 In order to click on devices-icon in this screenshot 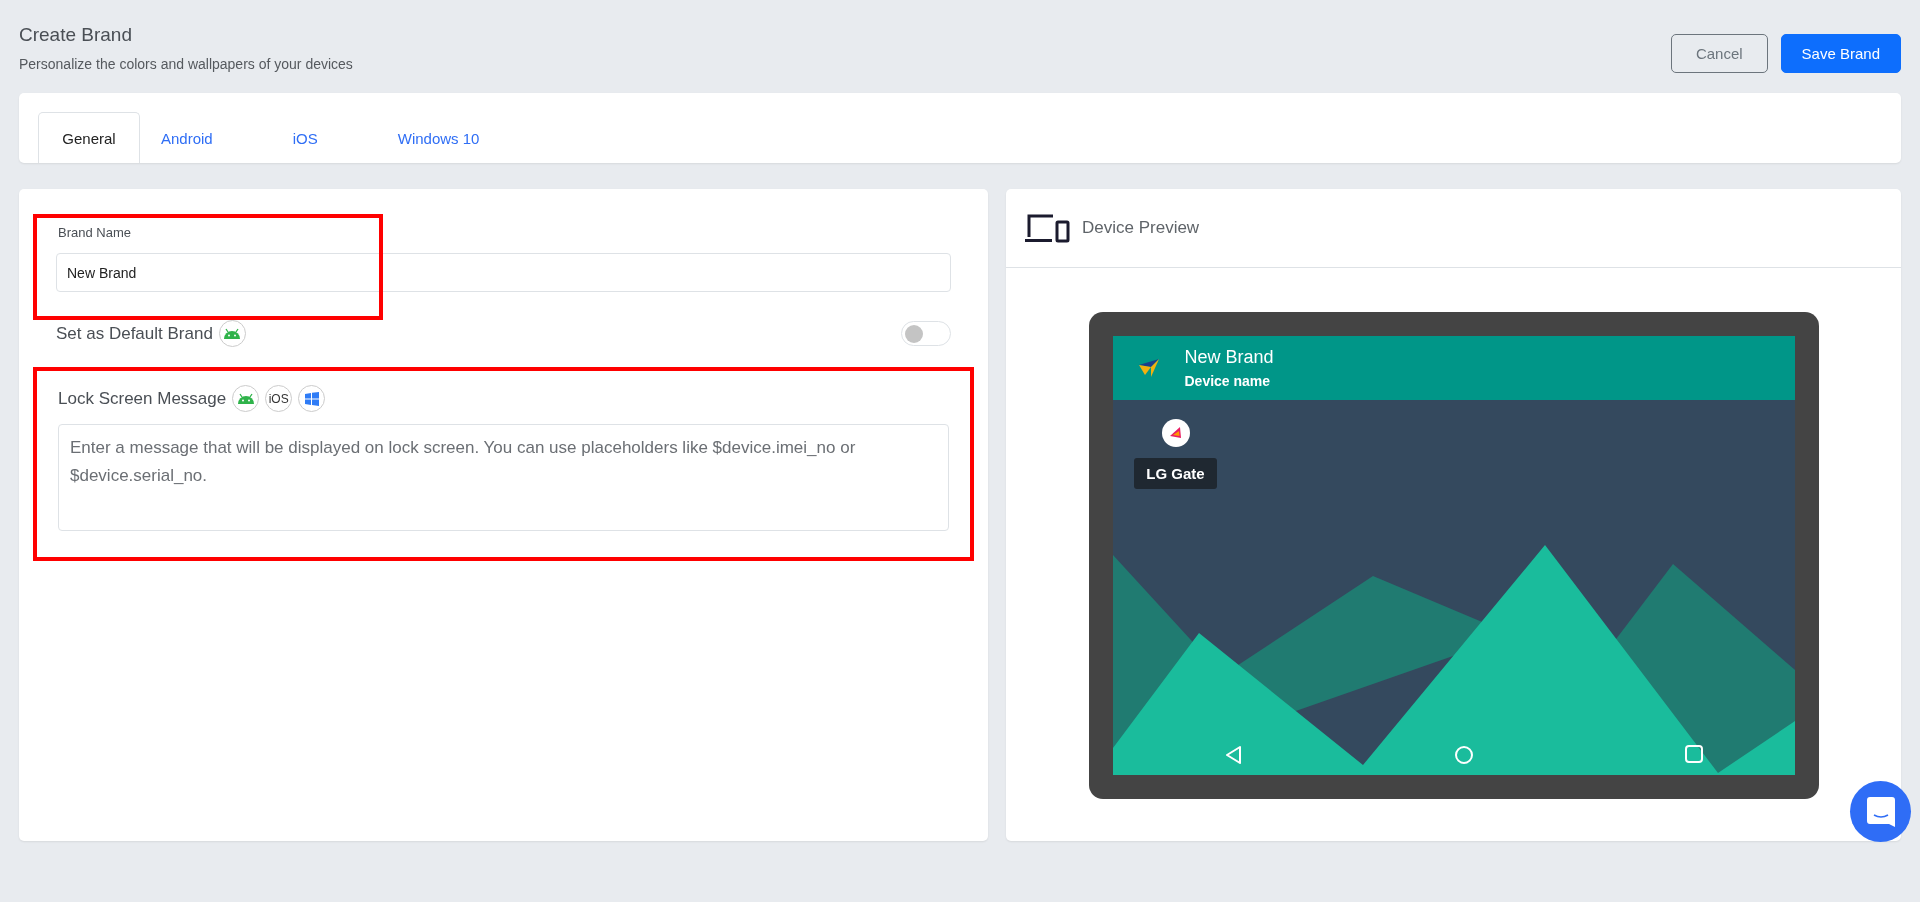, I will do `click(1047, 228)`.